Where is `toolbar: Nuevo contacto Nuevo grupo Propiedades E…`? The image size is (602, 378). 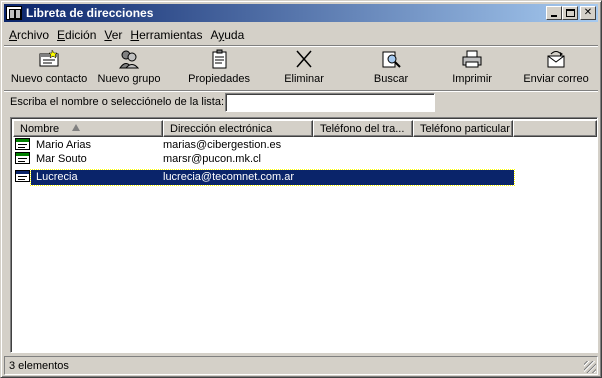 toolbar: Nuevo contacto Nuevo grupo Propiedades E… is located at coordinates (301, 68).